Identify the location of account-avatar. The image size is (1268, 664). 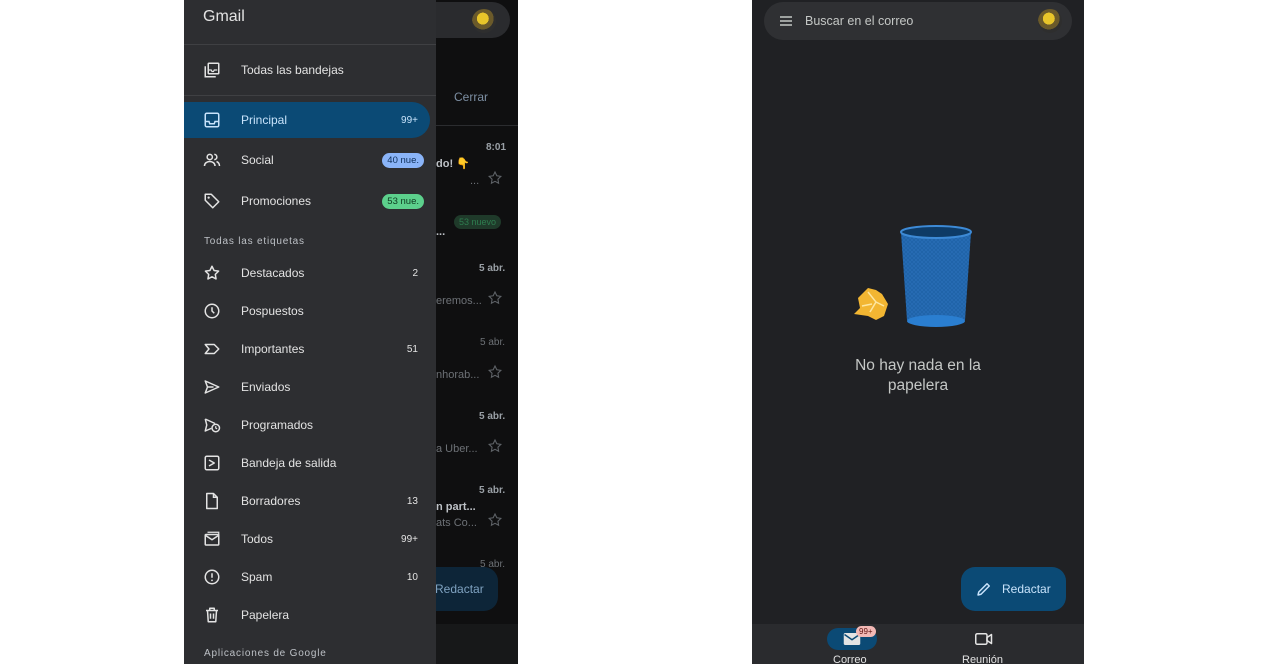
(1050, 21).